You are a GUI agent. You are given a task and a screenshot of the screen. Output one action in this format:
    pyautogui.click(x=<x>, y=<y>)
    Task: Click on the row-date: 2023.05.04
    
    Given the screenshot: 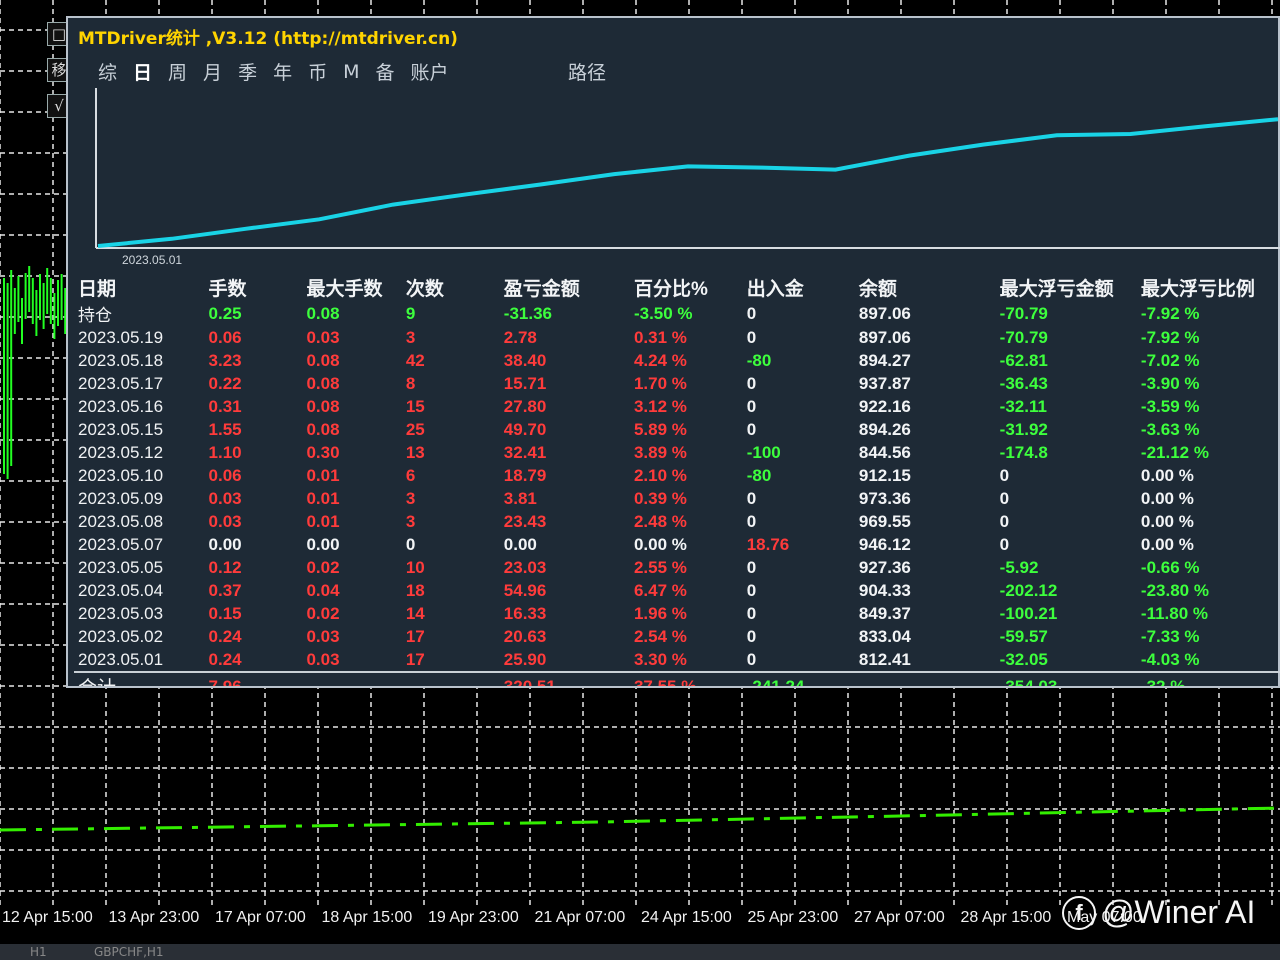 What is the action you would take?
    pyautogui.click(x=121, y=590)
    